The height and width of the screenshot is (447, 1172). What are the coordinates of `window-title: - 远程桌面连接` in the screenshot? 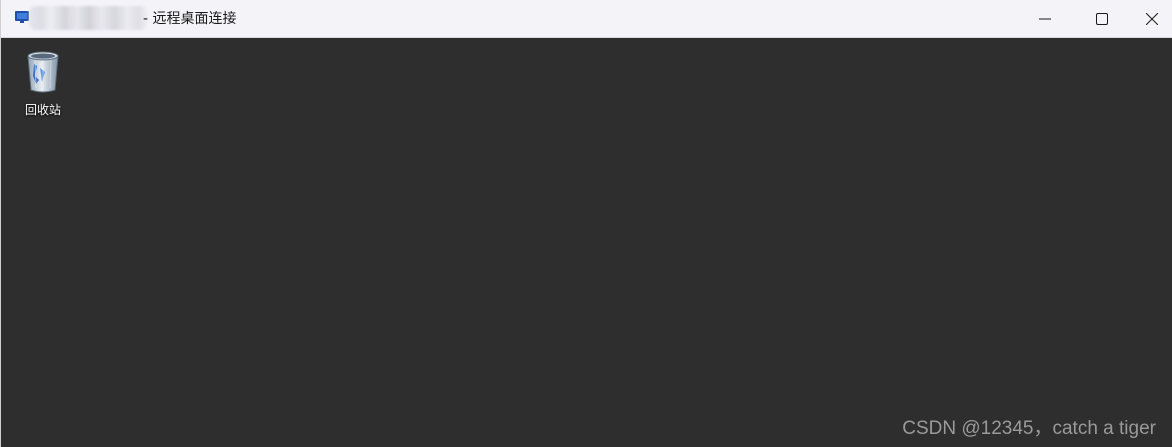 It's located at (190, 19).